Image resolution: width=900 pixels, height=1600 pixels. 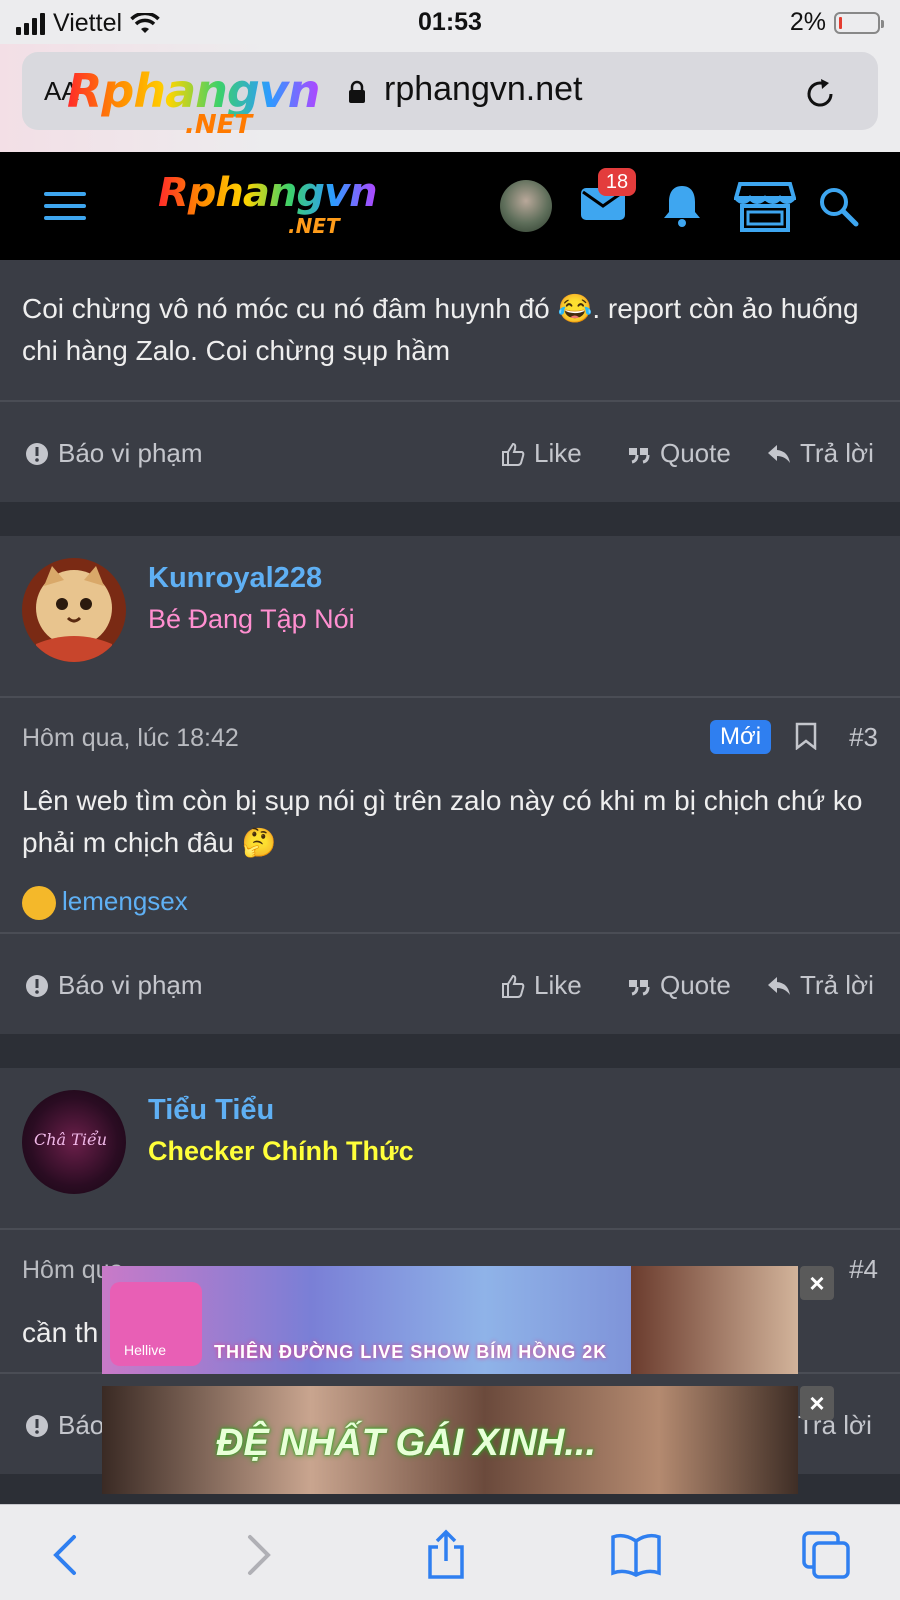 I want to click on battery-icon, so click(x=859, y=22).